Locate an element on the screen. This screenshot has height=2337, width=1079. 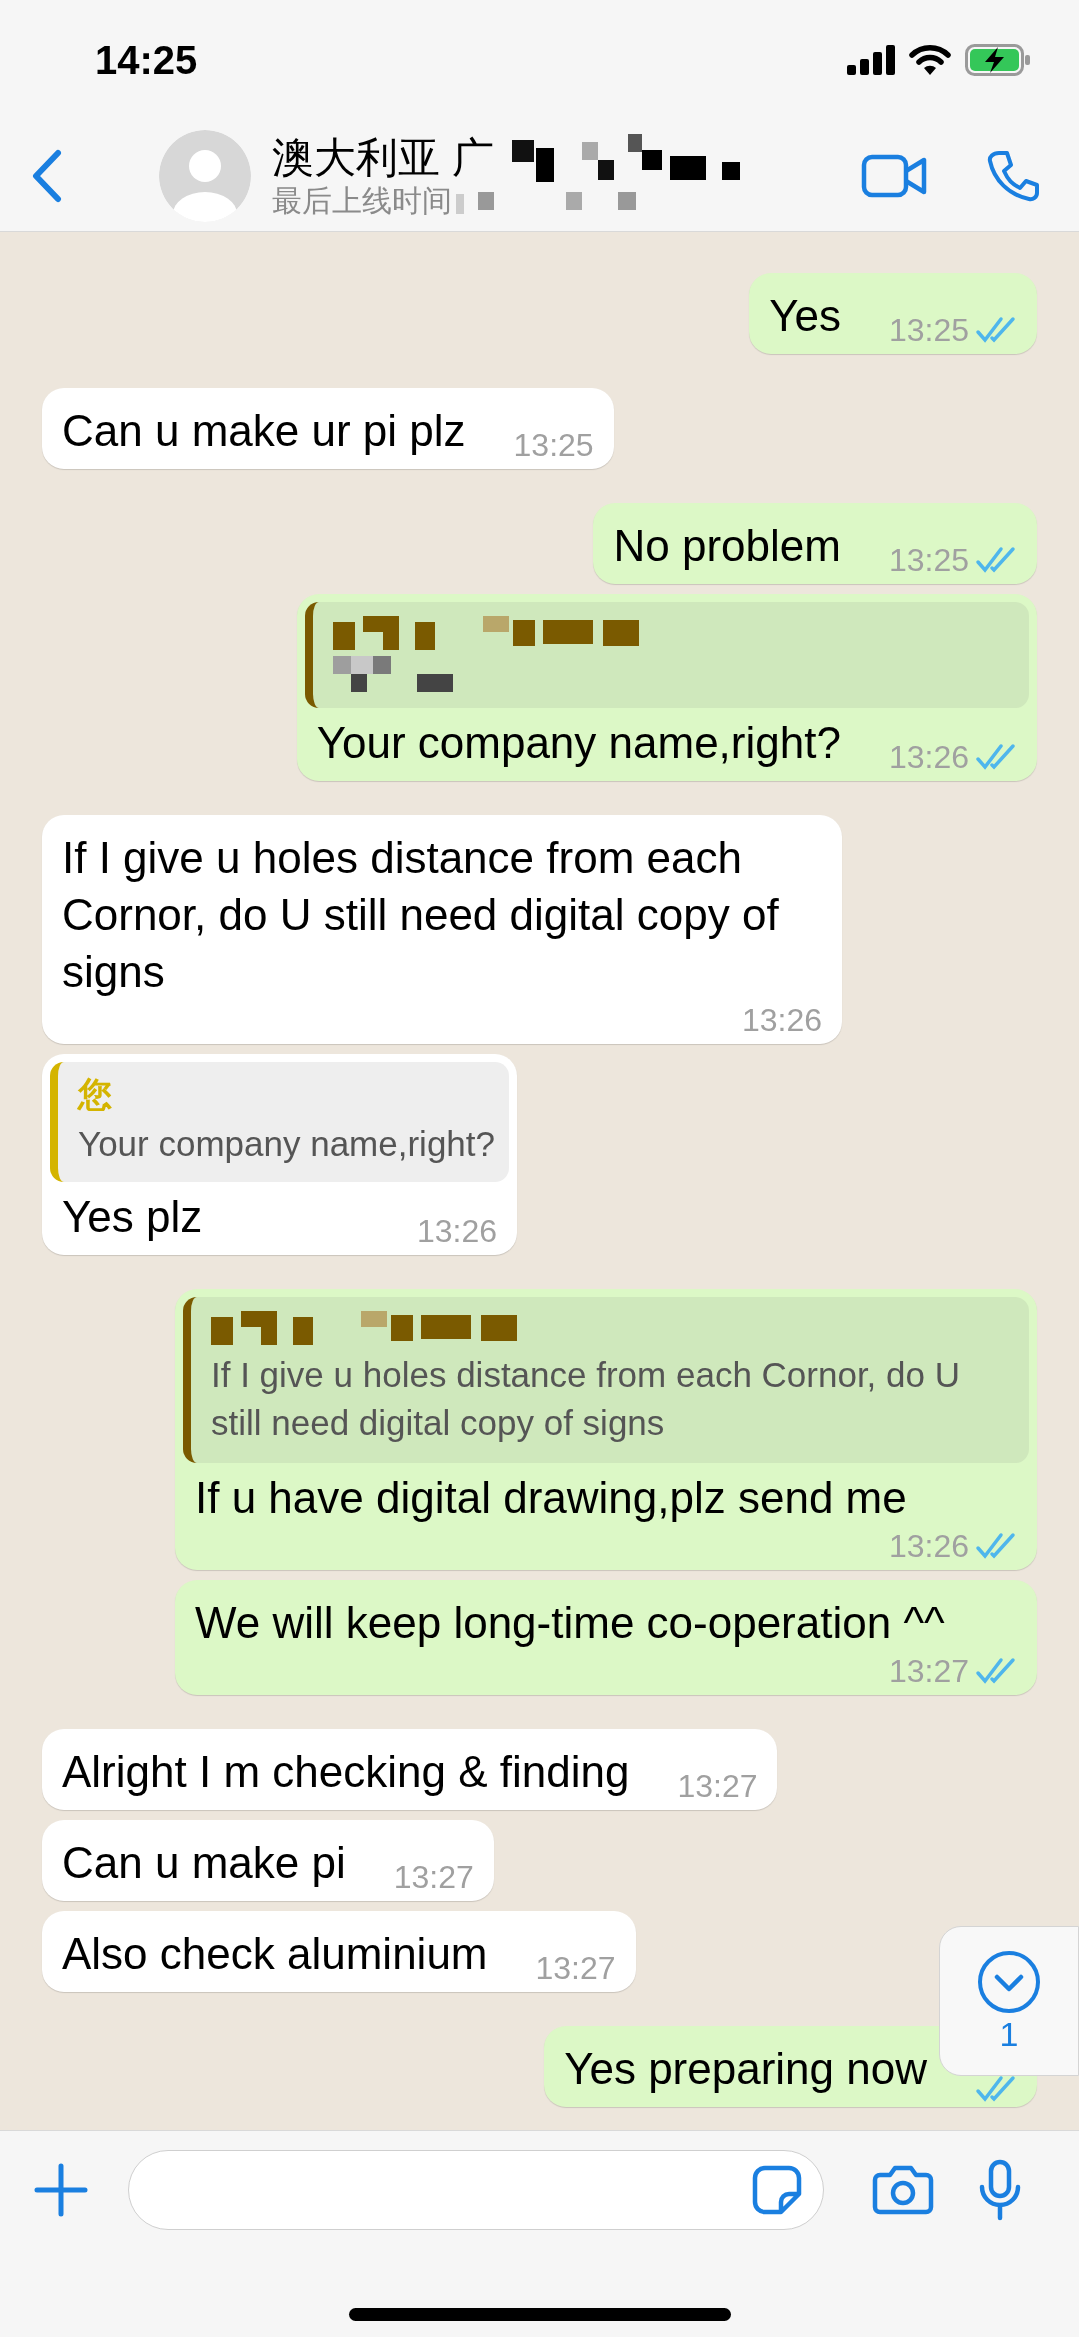
quoted-message is located at coordinates (666, 655).